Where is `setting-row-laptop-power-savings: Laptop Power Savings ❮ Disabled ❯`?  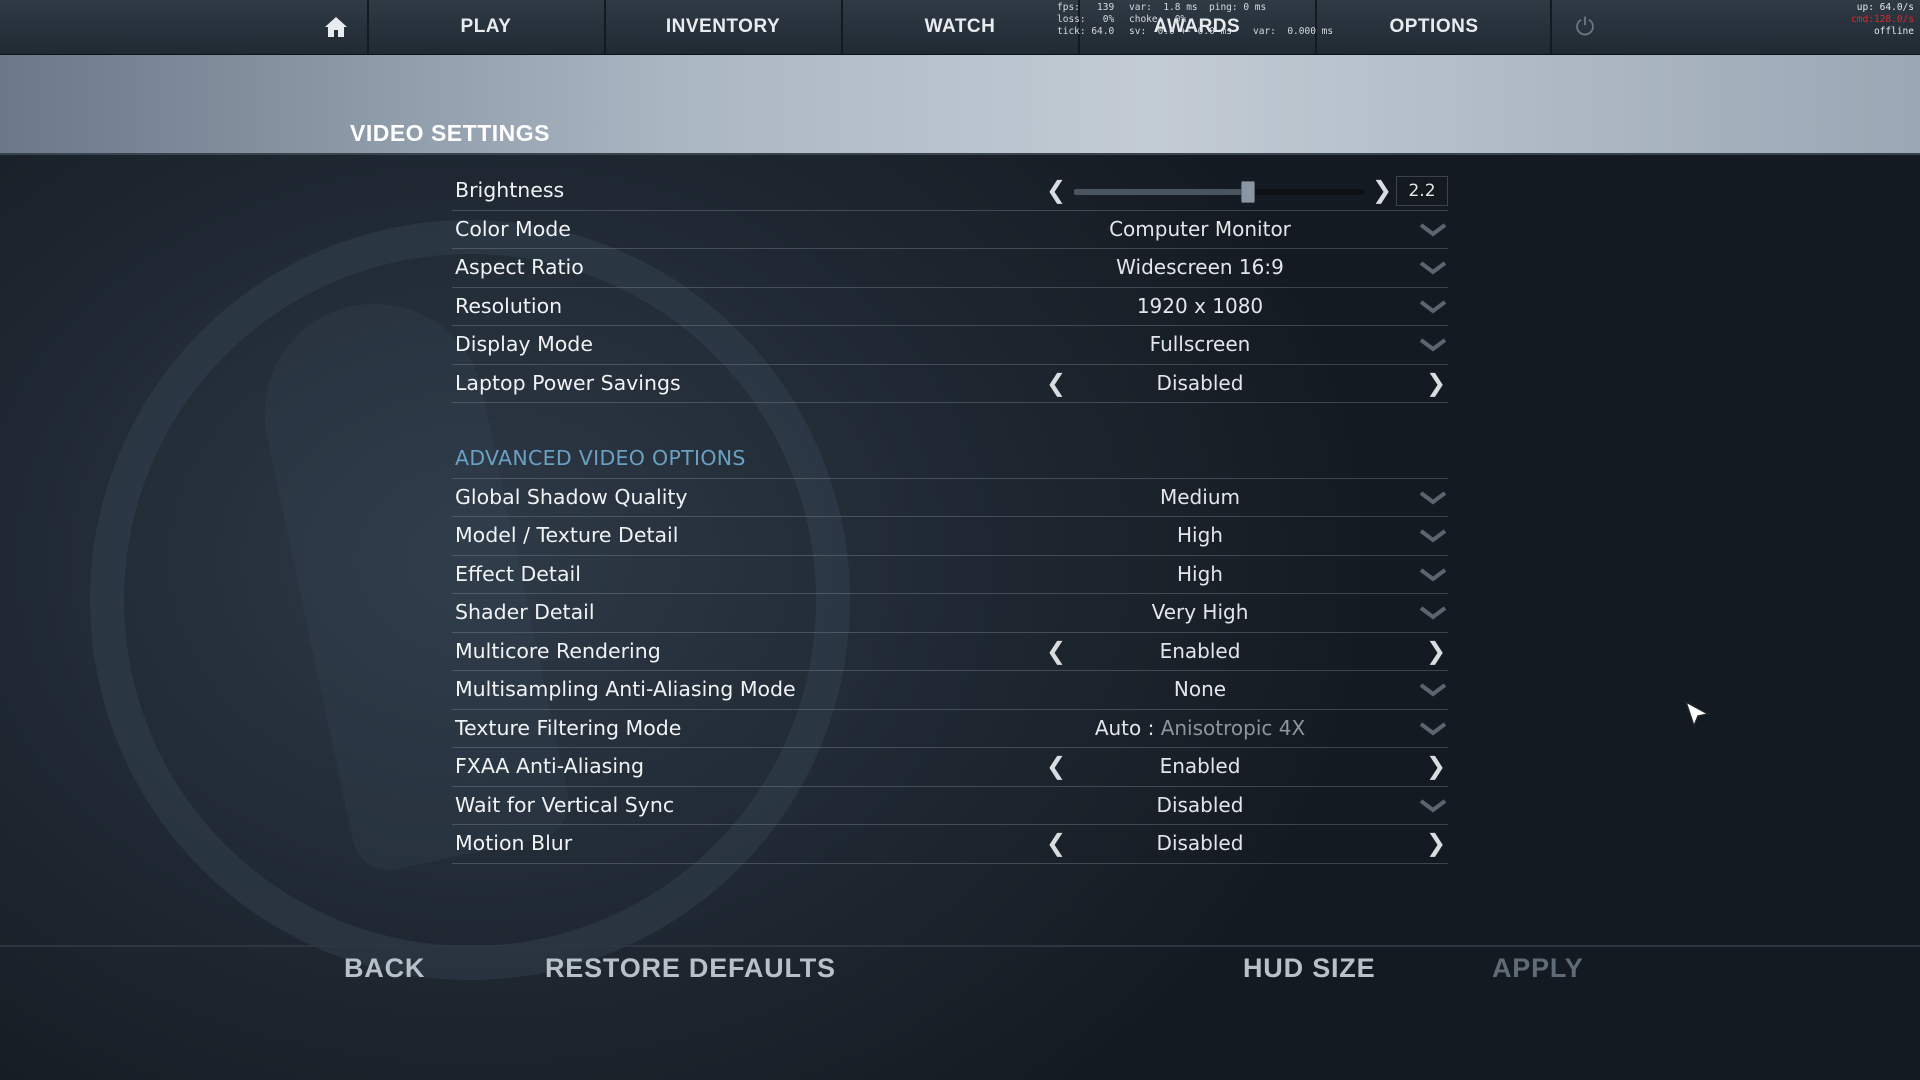 setting-row-laptop-power-savings: Laptop Power Savings ❮ Disabled ❯ is located at coordinates (950, 384).